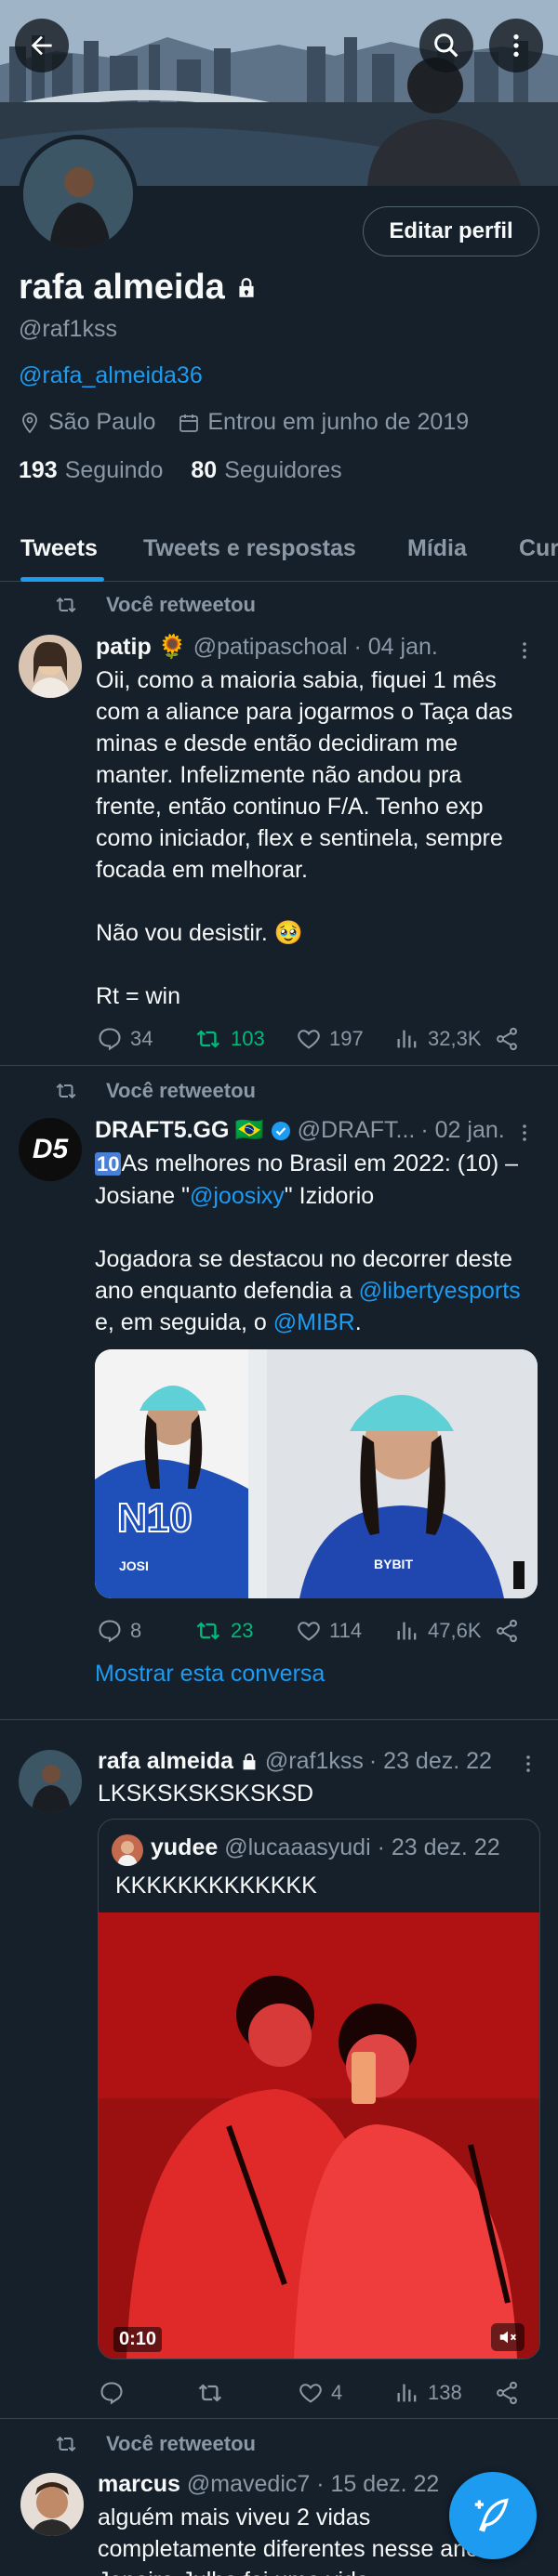  I want to click on retweet-button, so click(211, 2393).